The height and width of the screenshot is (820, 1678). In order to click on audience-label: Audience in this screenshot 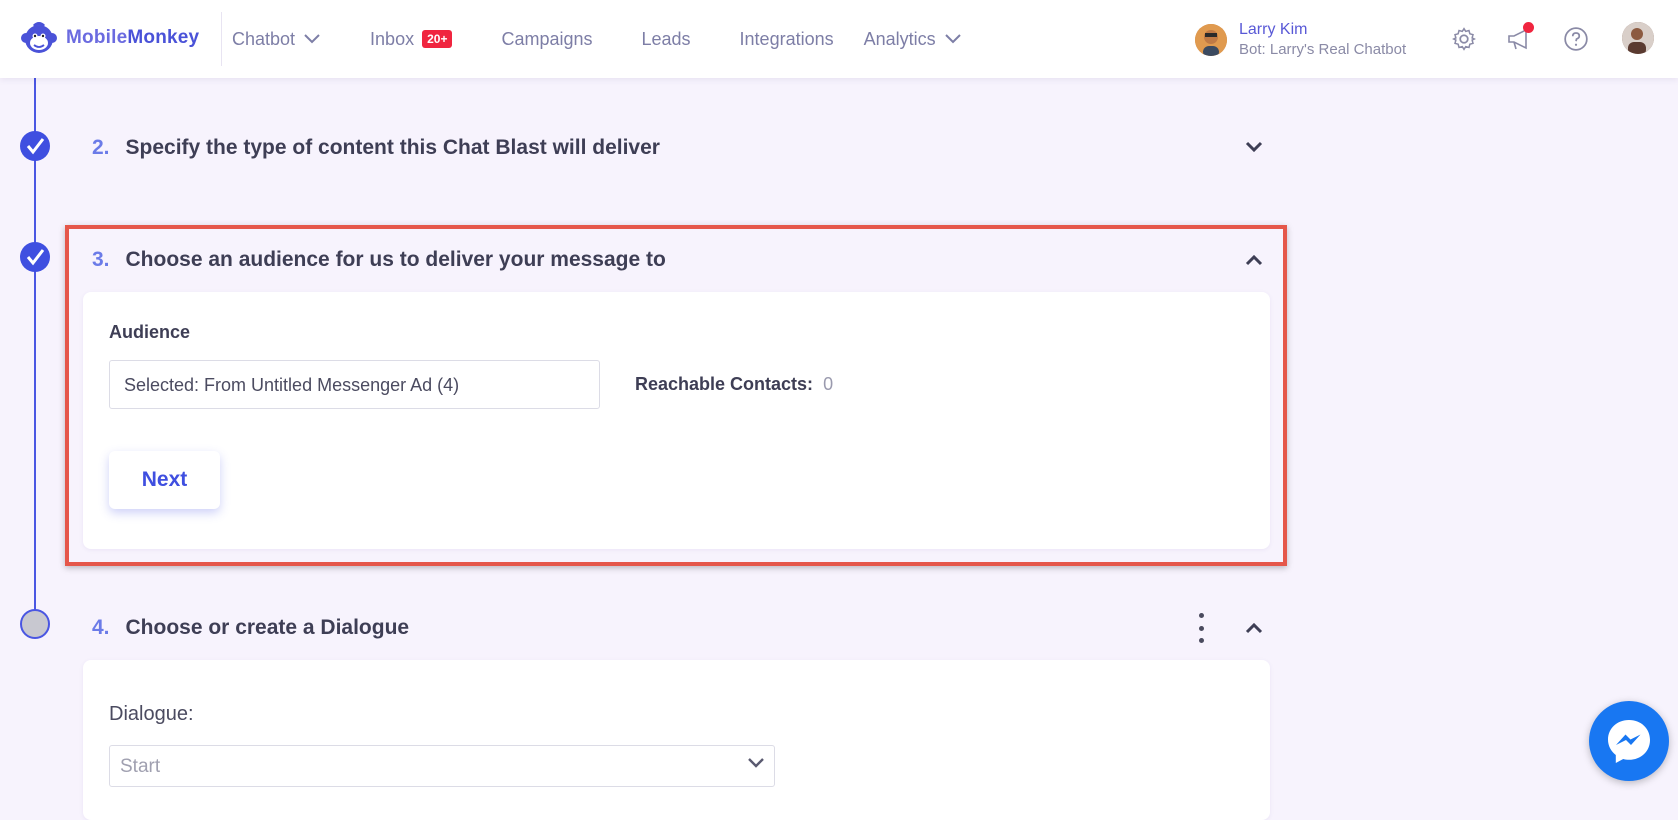, I will do `click(150, 332)`.